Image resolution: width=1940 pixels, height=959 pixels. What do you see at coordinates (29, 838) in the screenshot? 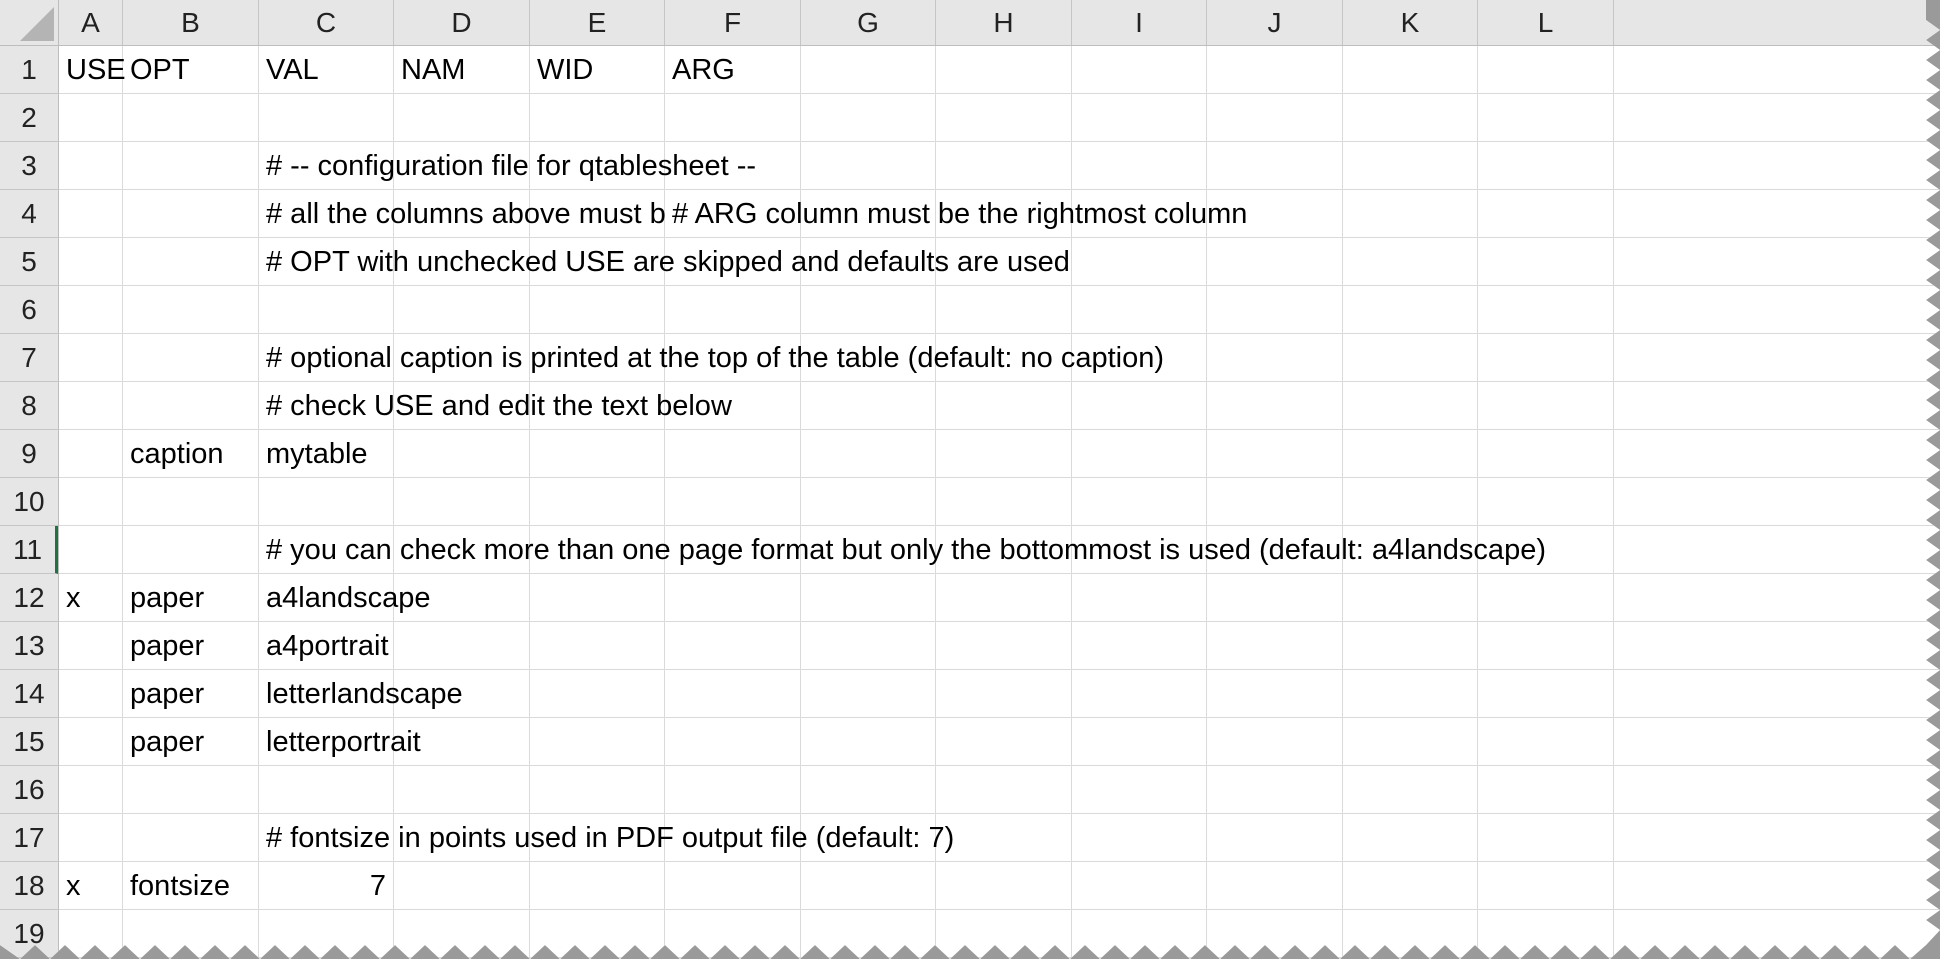
I see `row-header-17: 17` at bounding box center [29, 838].